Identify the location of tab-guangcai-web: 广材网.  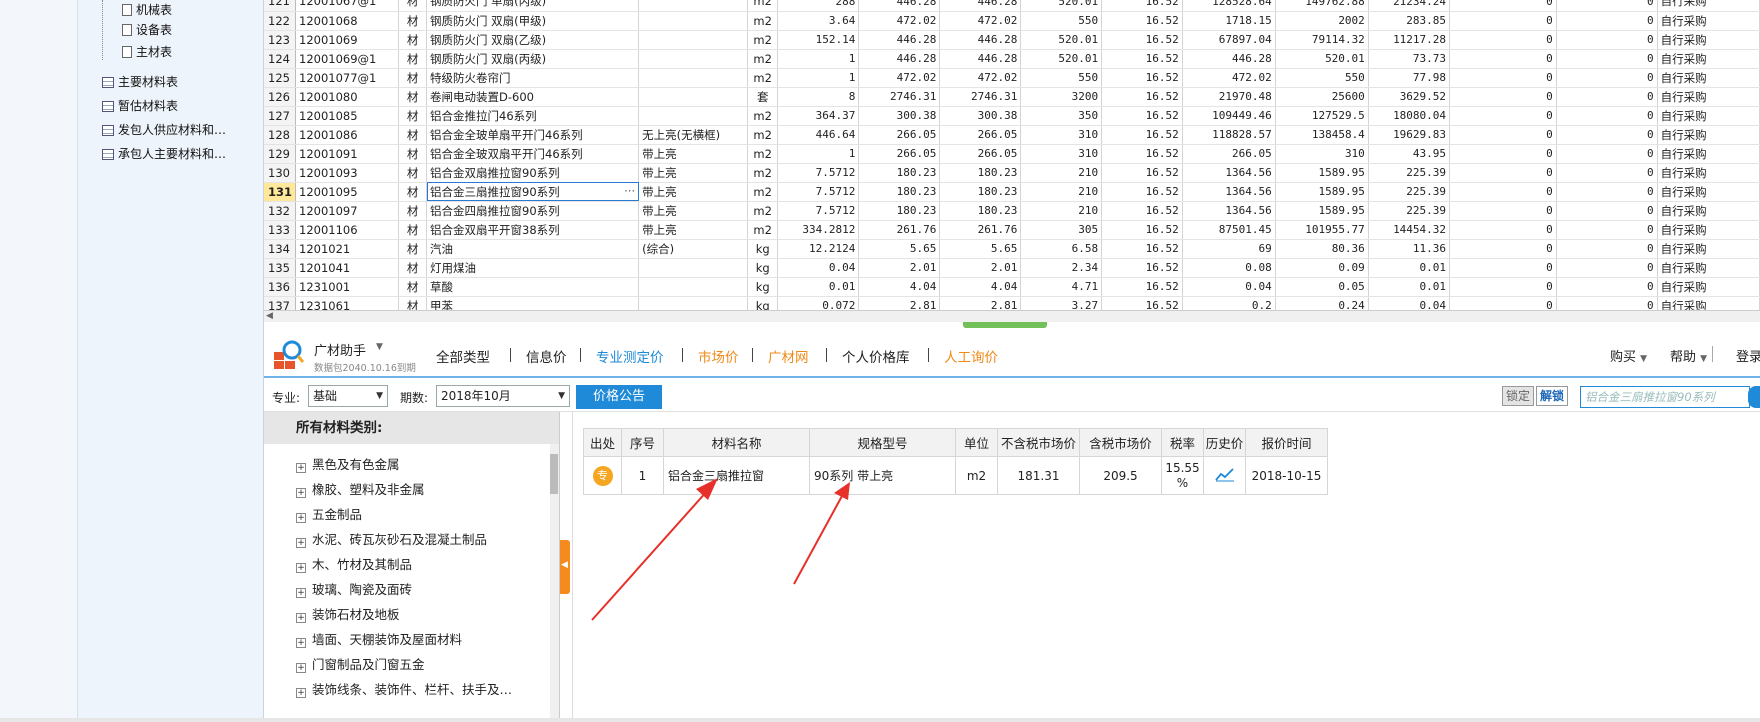
(788, 356).